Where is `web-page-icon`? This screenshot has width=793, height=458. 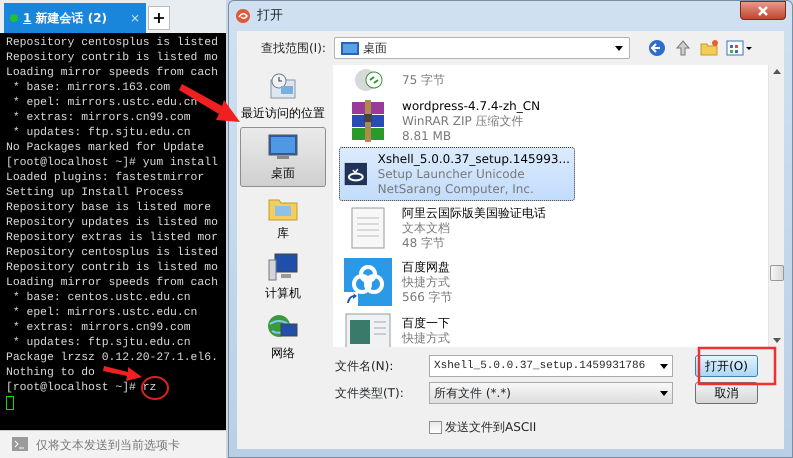 web-page-icon is located at coordinates (368, 329).